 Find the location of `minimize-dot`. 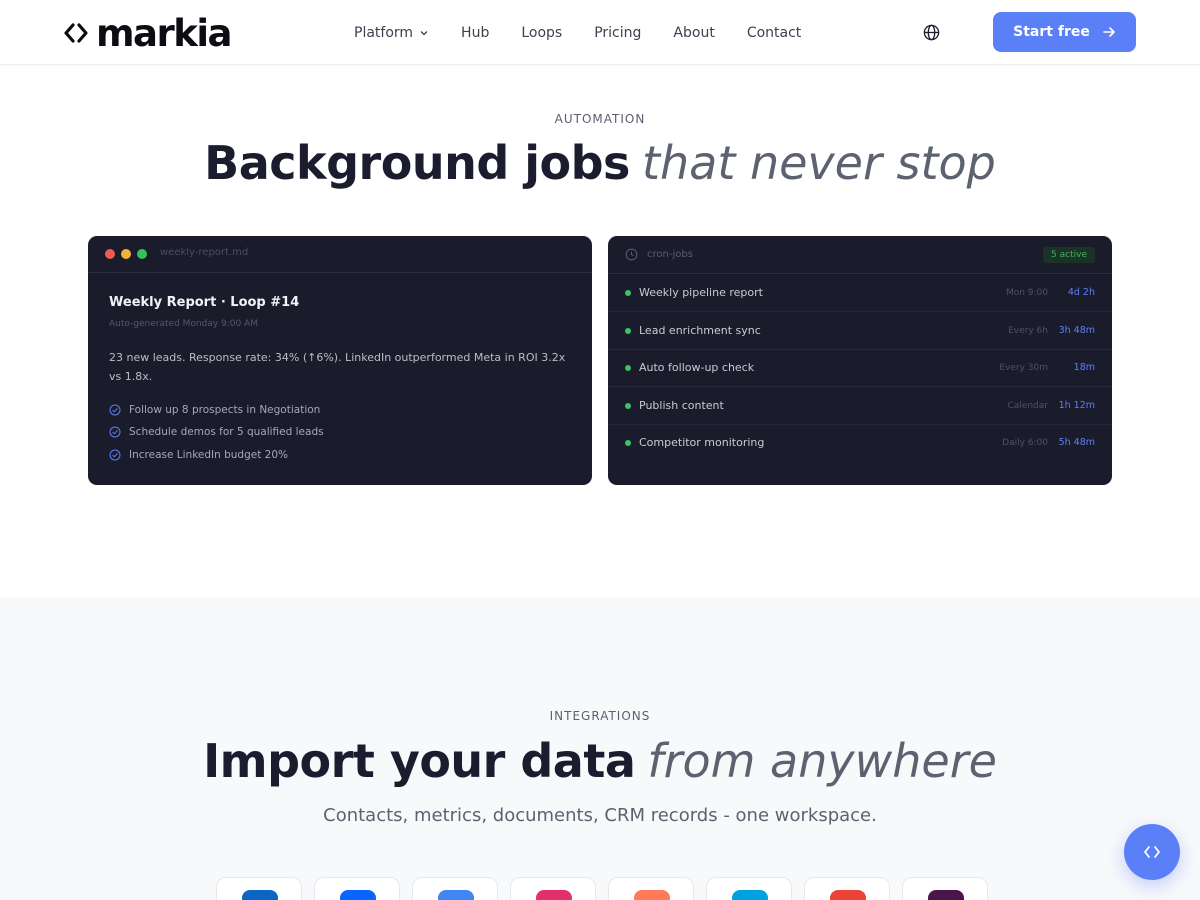

minimize-dot is located at coordinates (126, 254).